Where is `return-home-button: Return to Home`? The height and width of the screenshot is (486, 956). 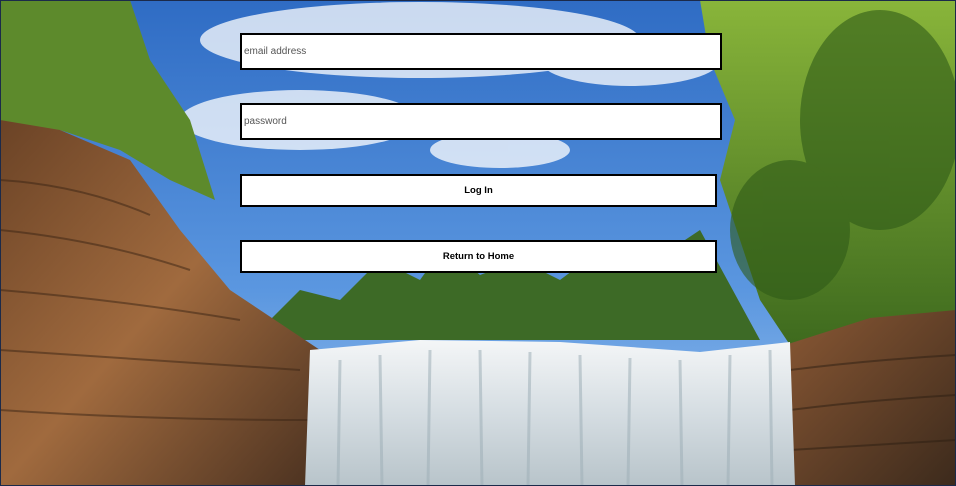 return-home-button: Return to Home is located at coordinates (478, 256).